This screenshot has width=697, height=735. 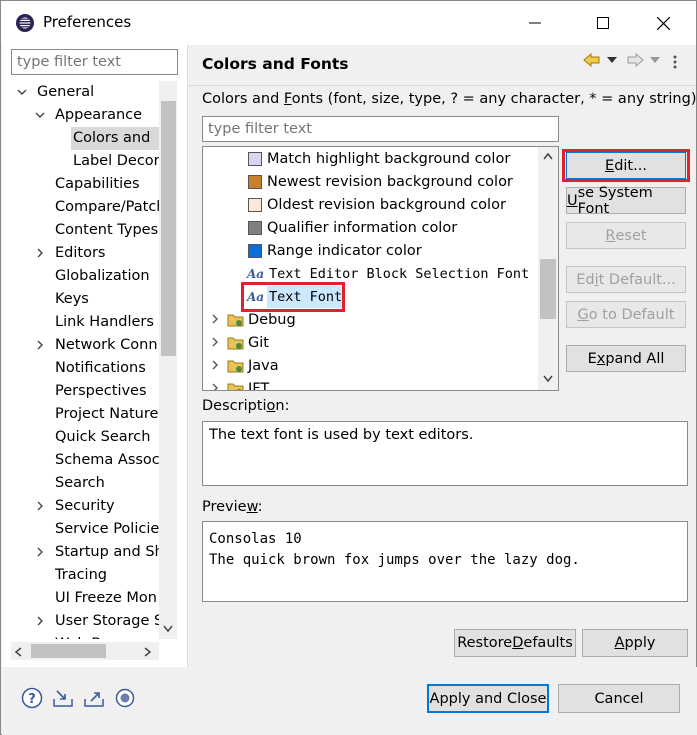 I want to click on tree-item: Search, so click(x=80, y=483).